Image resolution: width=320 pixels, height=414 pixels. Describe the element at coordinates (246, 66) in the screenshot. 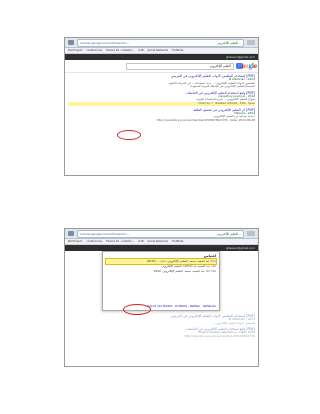

I see `google-logo: Google` at that location.